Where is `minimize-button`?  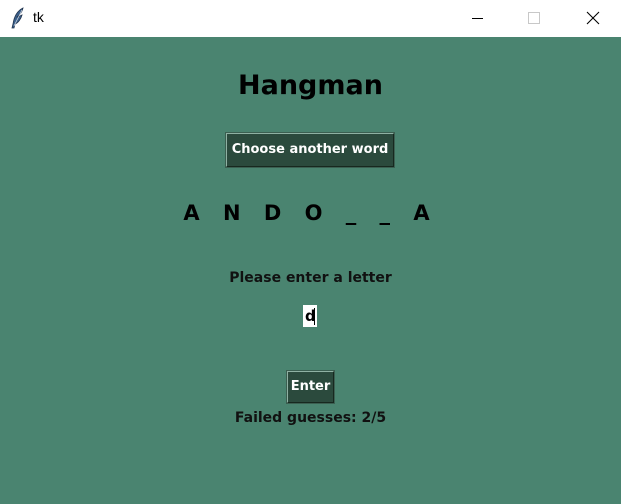
minimize-button is located at coordinates (477, 18).